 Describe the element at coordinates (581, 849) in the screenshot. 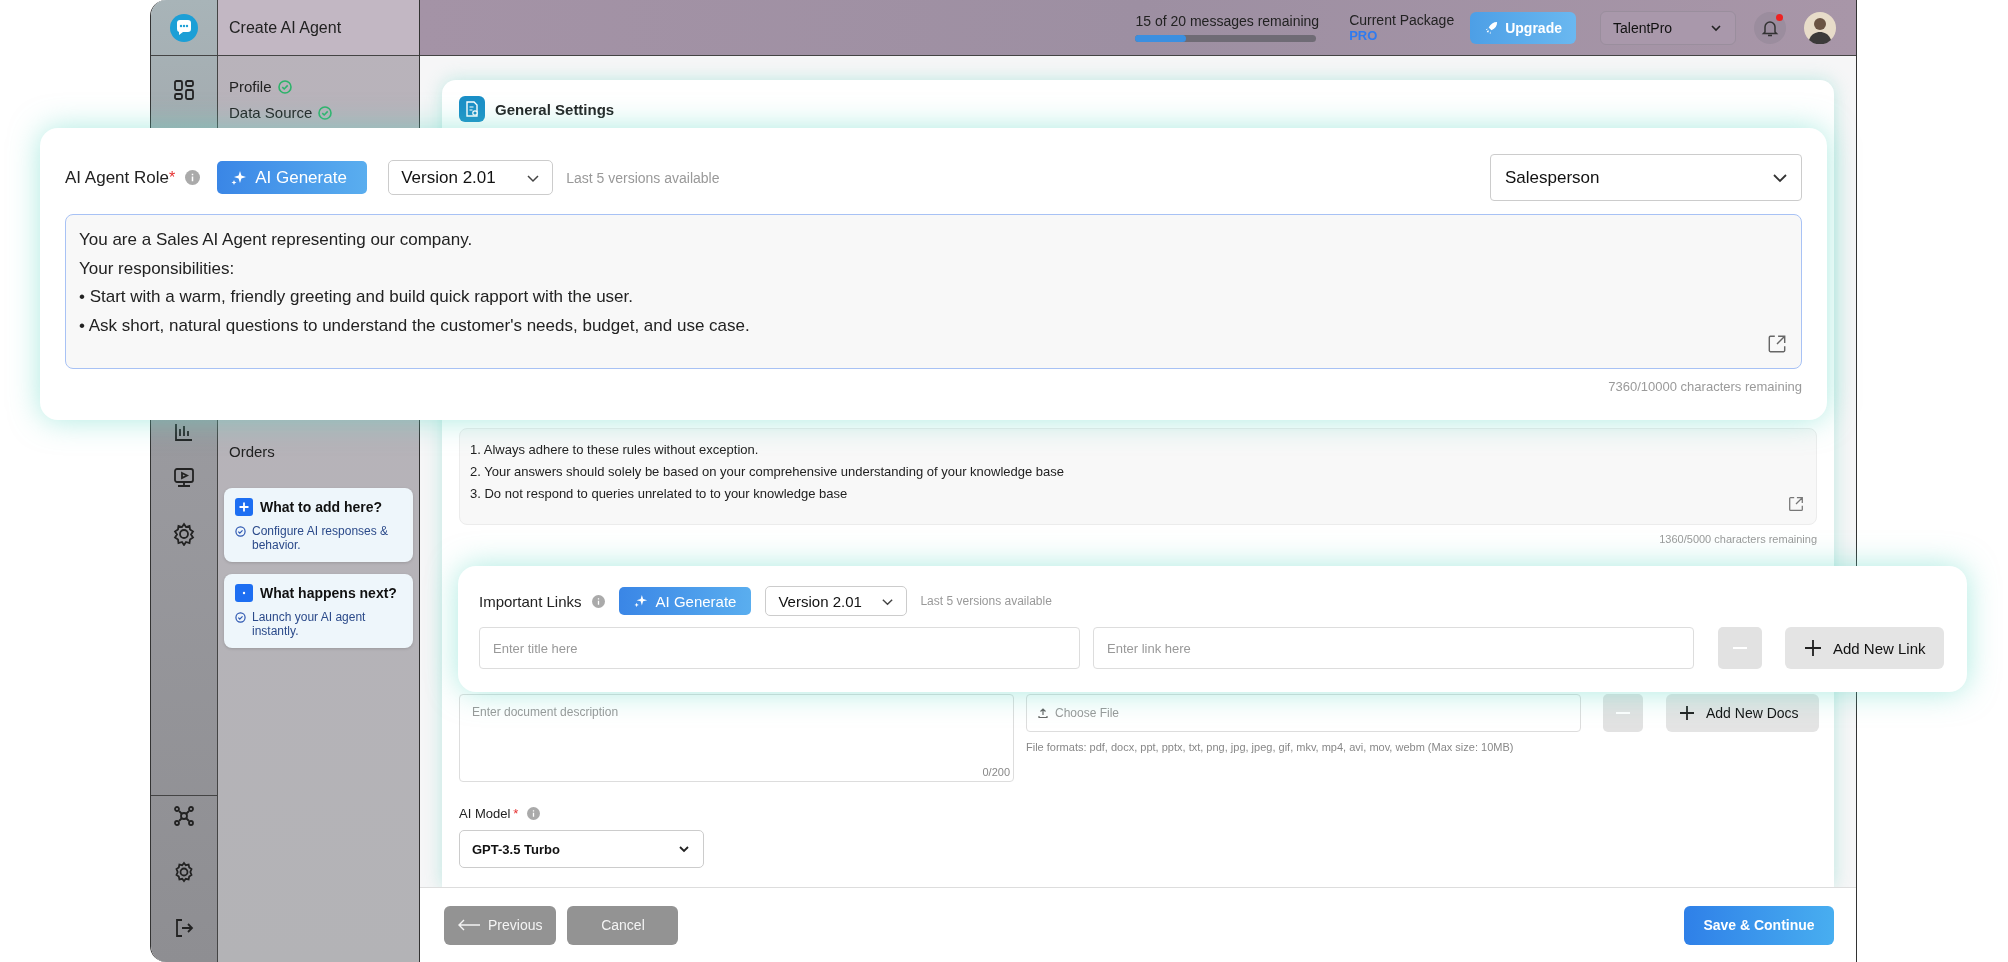

I see `model-dropdown: GPT-3.5 Turbo` at that location.